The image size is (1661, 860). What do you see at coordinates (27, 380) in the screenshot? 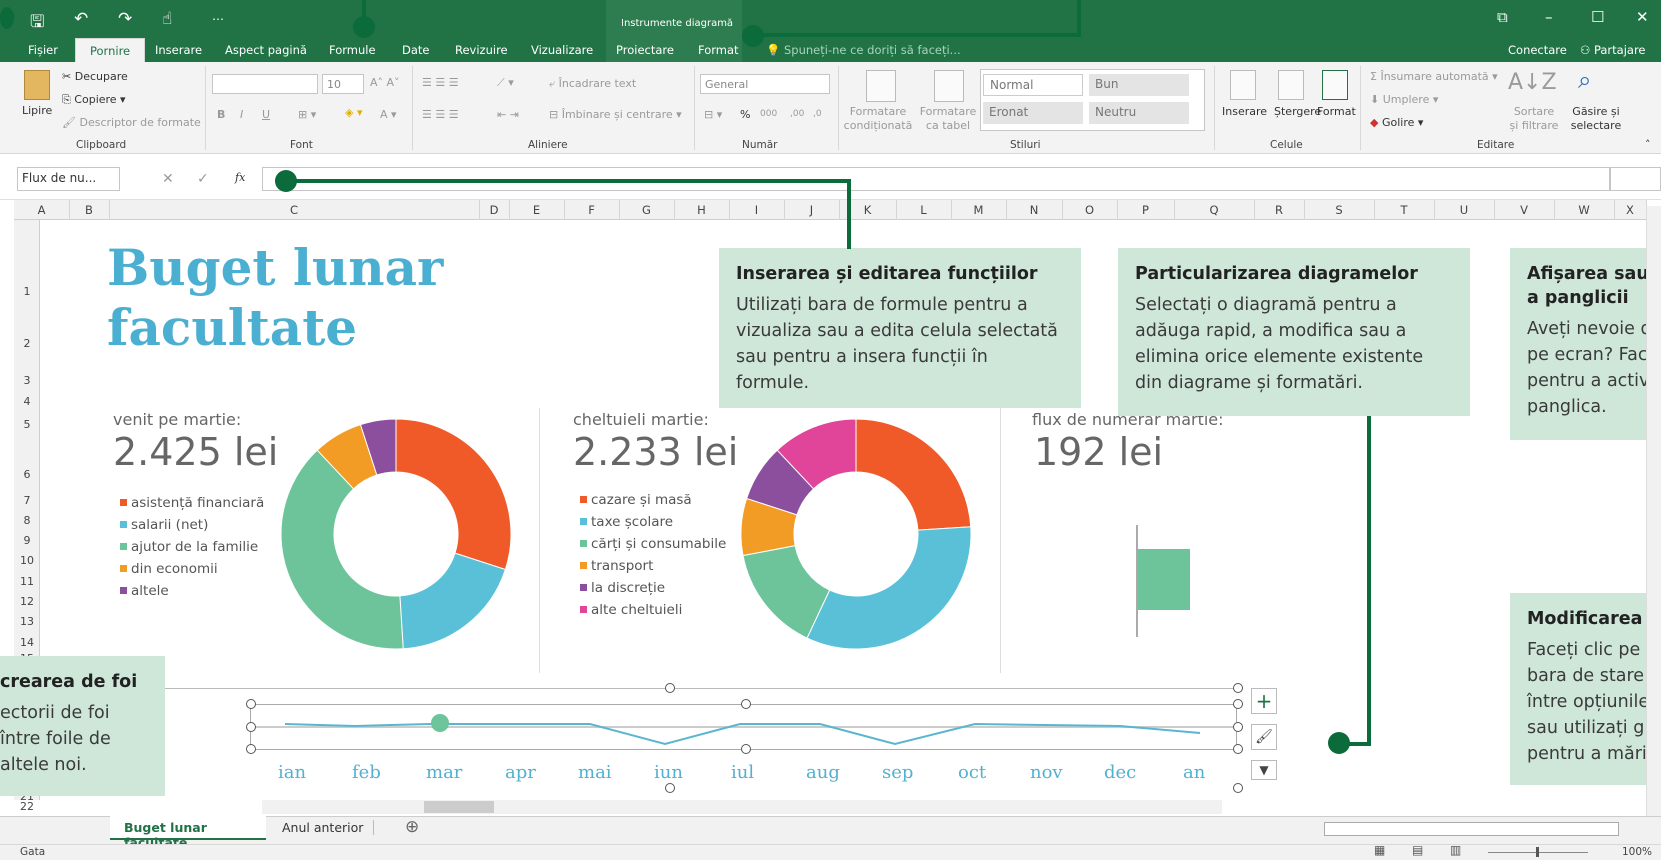
I see `row-header: 3` at bounding box center [27, 380].